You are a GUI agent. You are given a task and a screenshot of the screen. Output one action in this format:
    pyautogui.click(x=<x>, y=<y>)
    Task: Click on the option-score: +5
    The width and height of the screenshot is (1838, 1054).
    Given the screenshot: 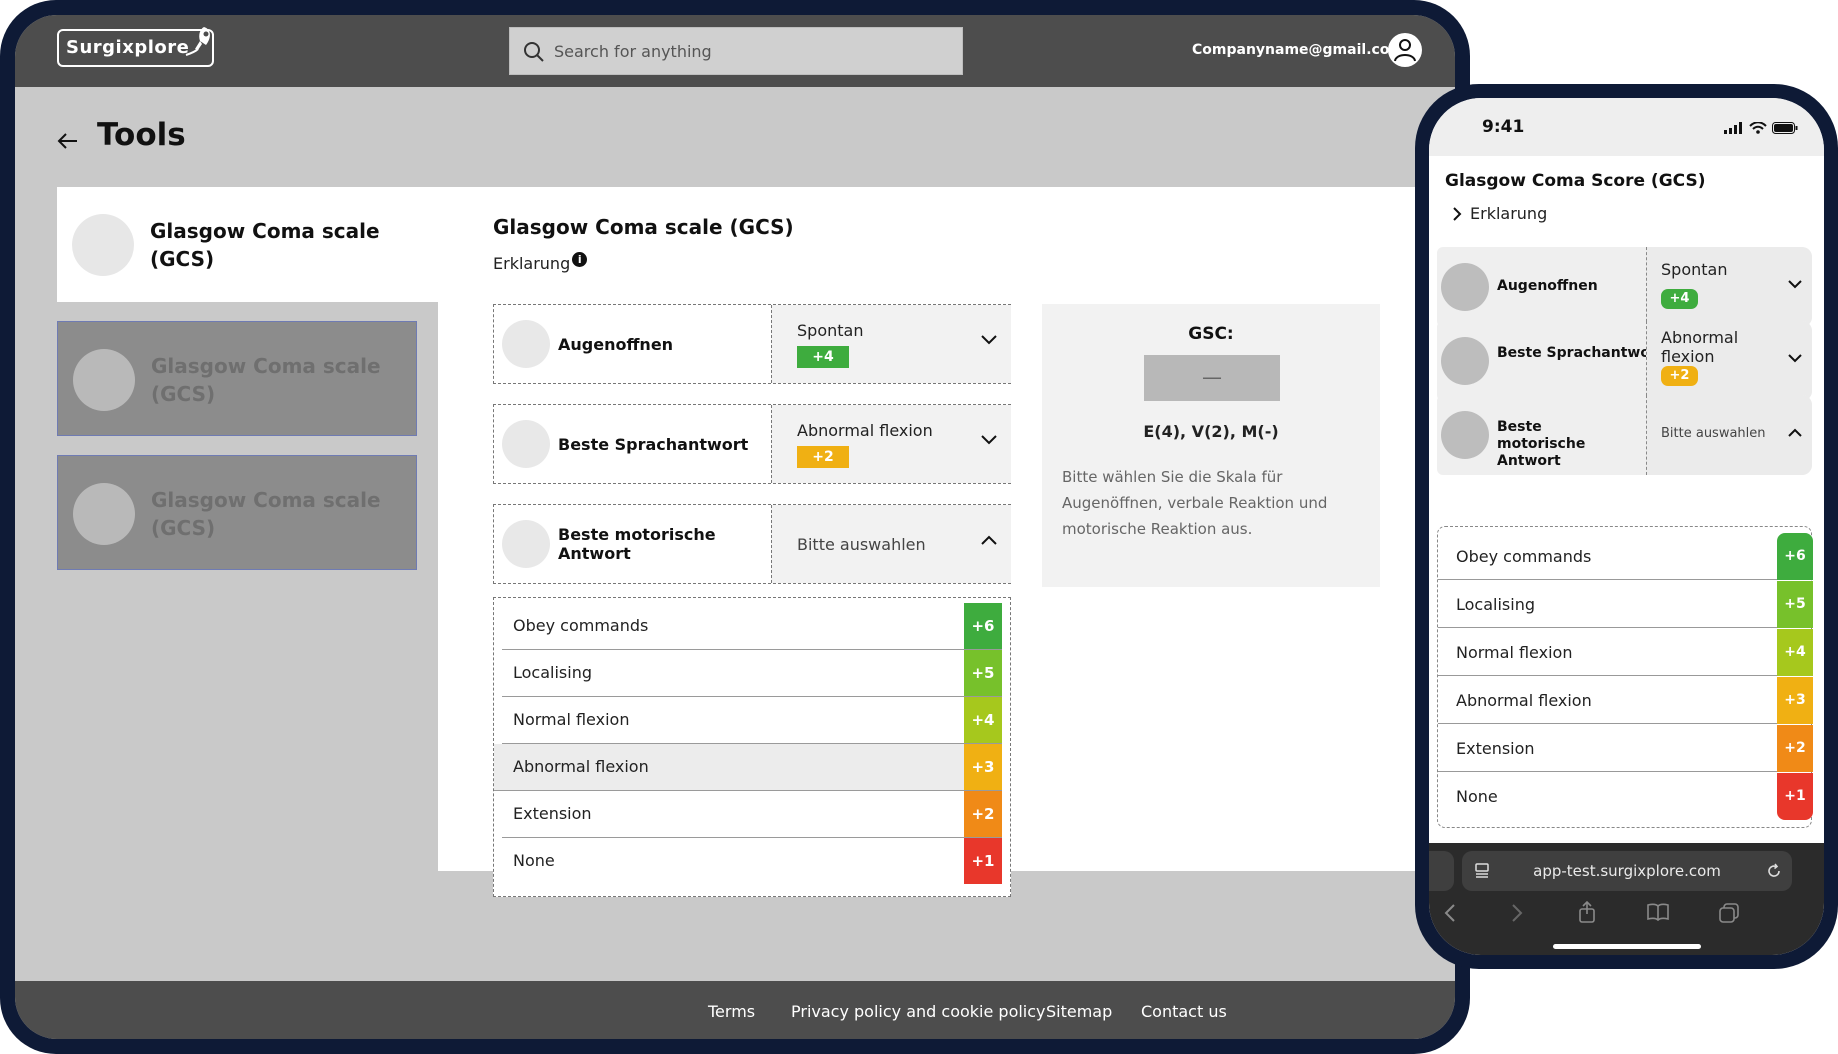 What is the action you would take?
    pyautogui.click(x=1795, y=604)
    